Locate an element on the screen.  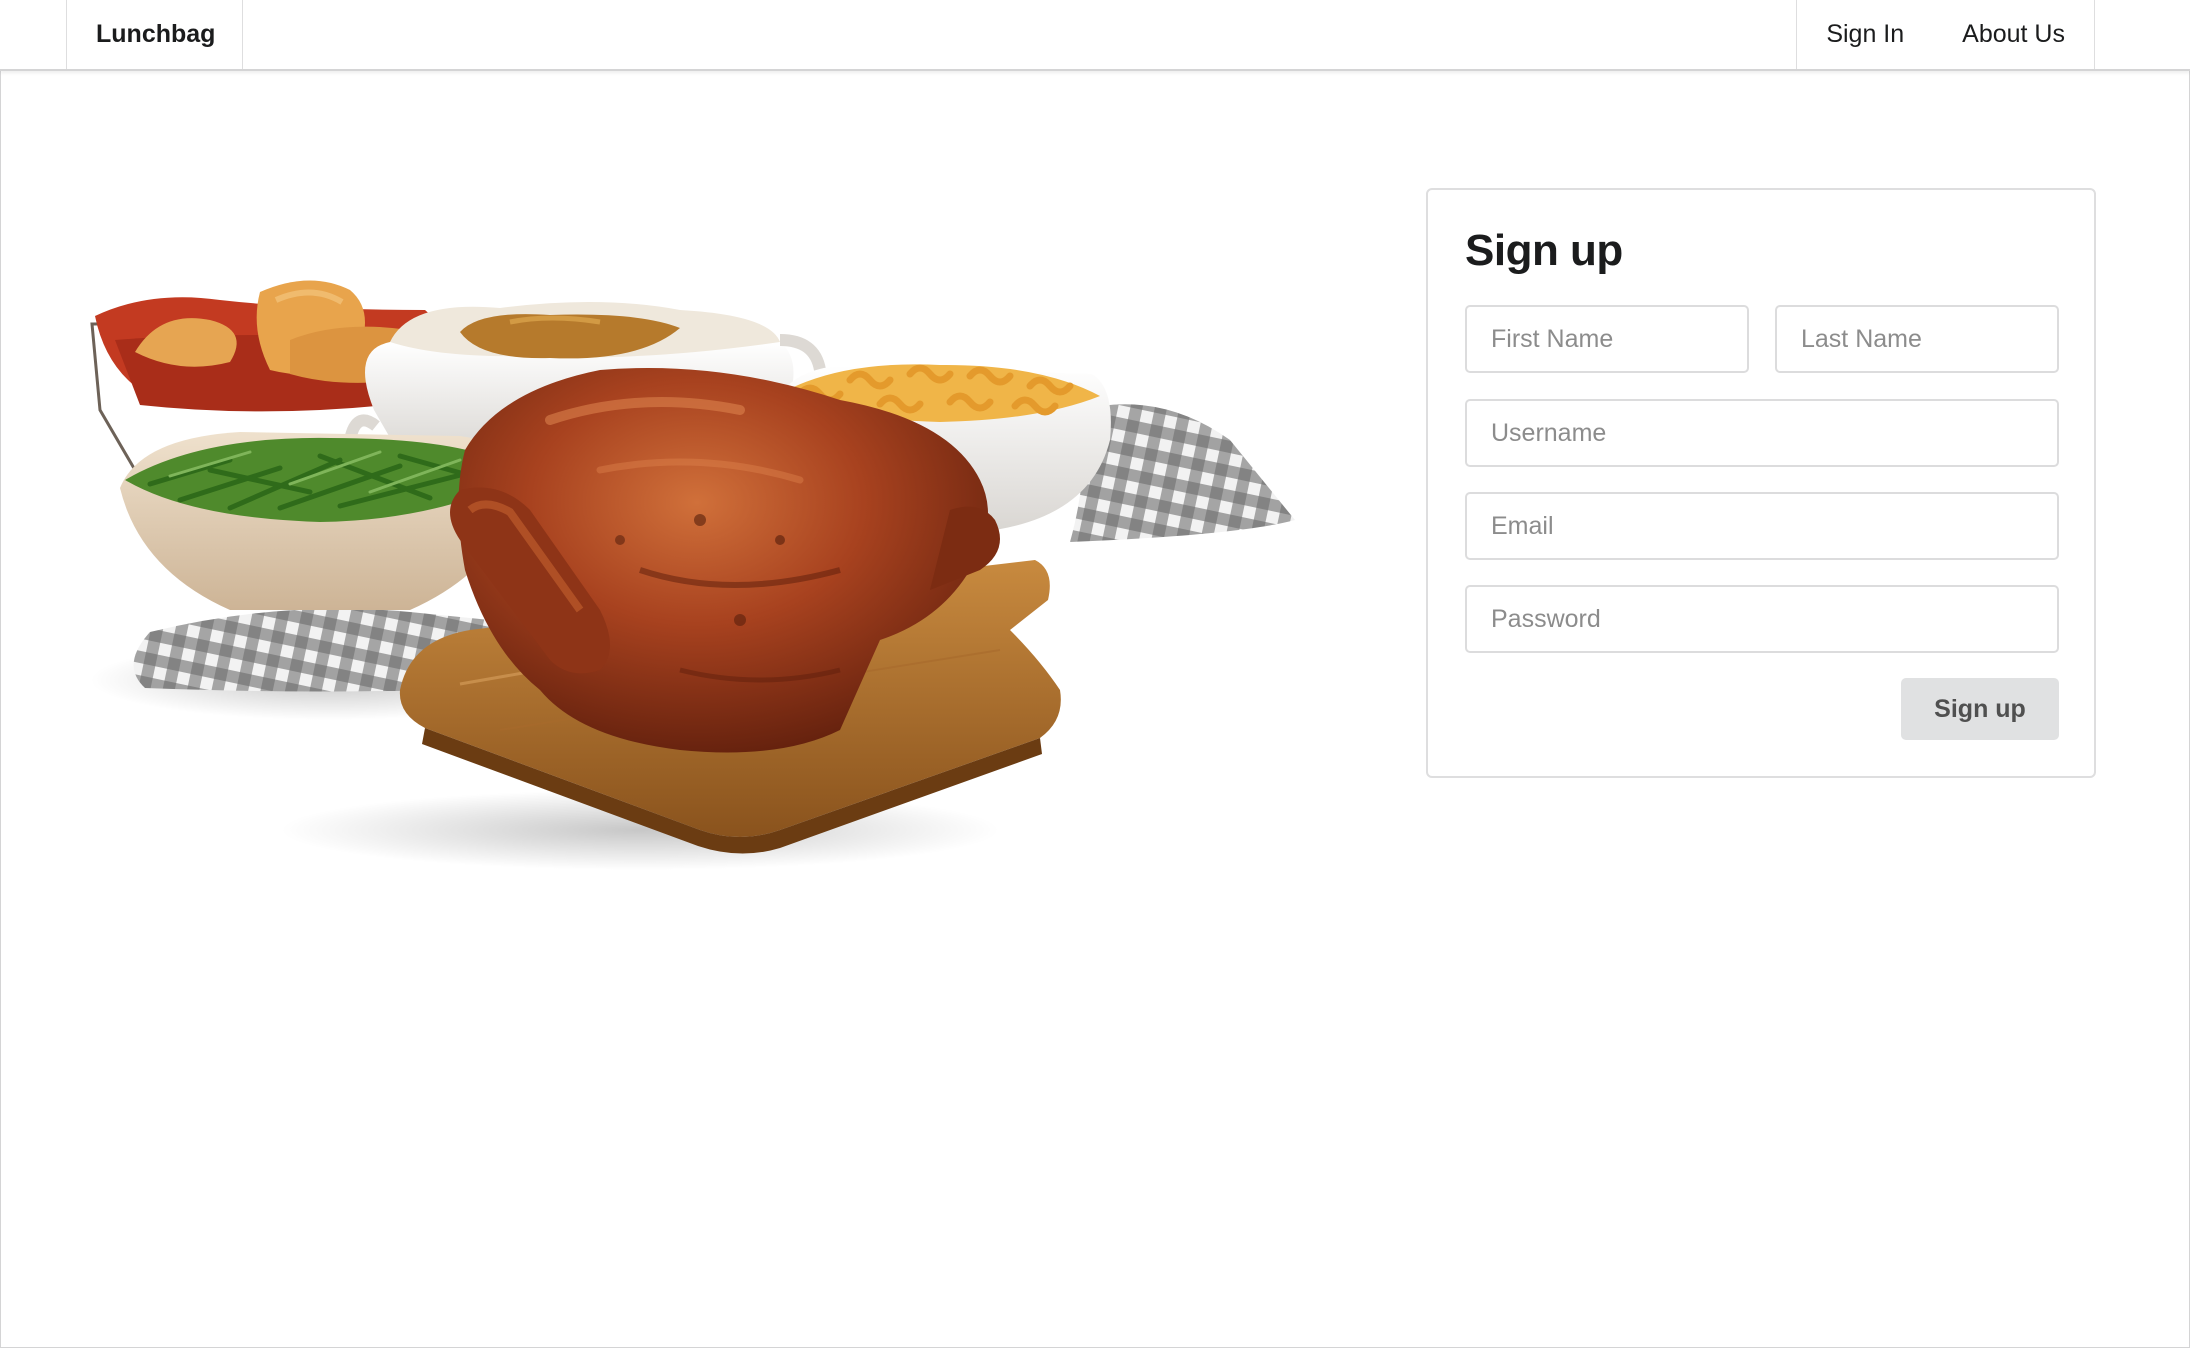
sign-in-link: Sign In is located at coordinates (1865, 34).